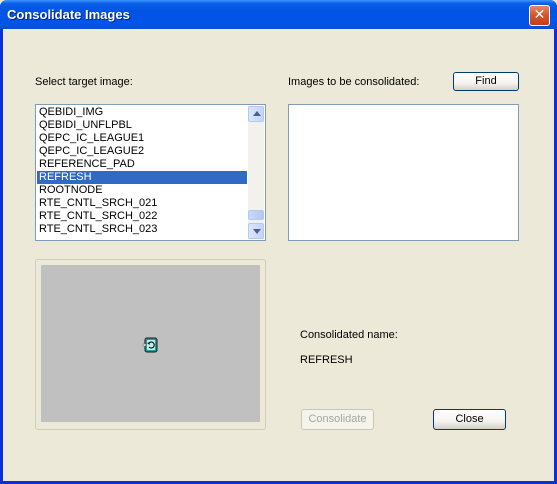 The height and width of the screenshot is (484, 557). I want to click on list-item: QEBIDI_UNFLPBL, so click(142, 125).